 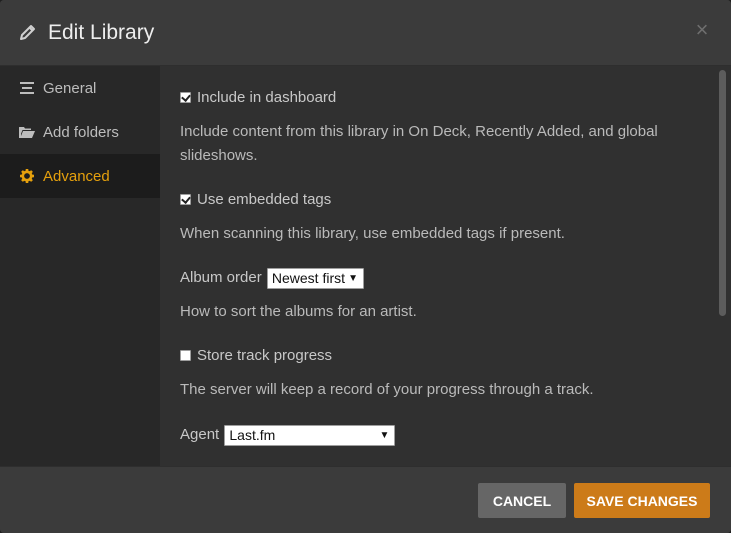 I want to click on save-changes-button: SAVE CHANGES, so click(x=642, y=500).